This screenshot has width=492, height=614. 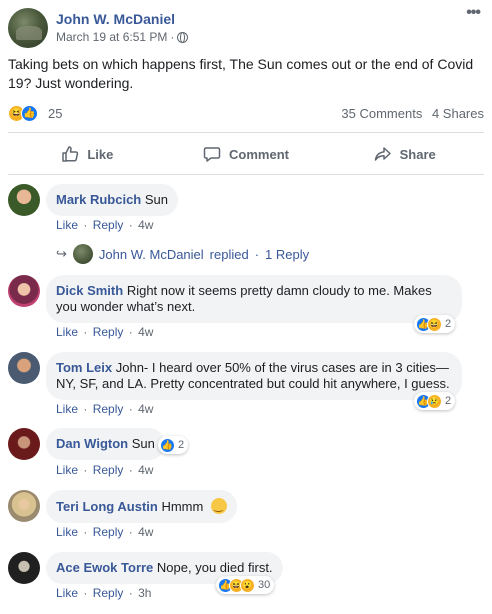 I want to click on reaction-count: 25, so click(x=55, y=113).